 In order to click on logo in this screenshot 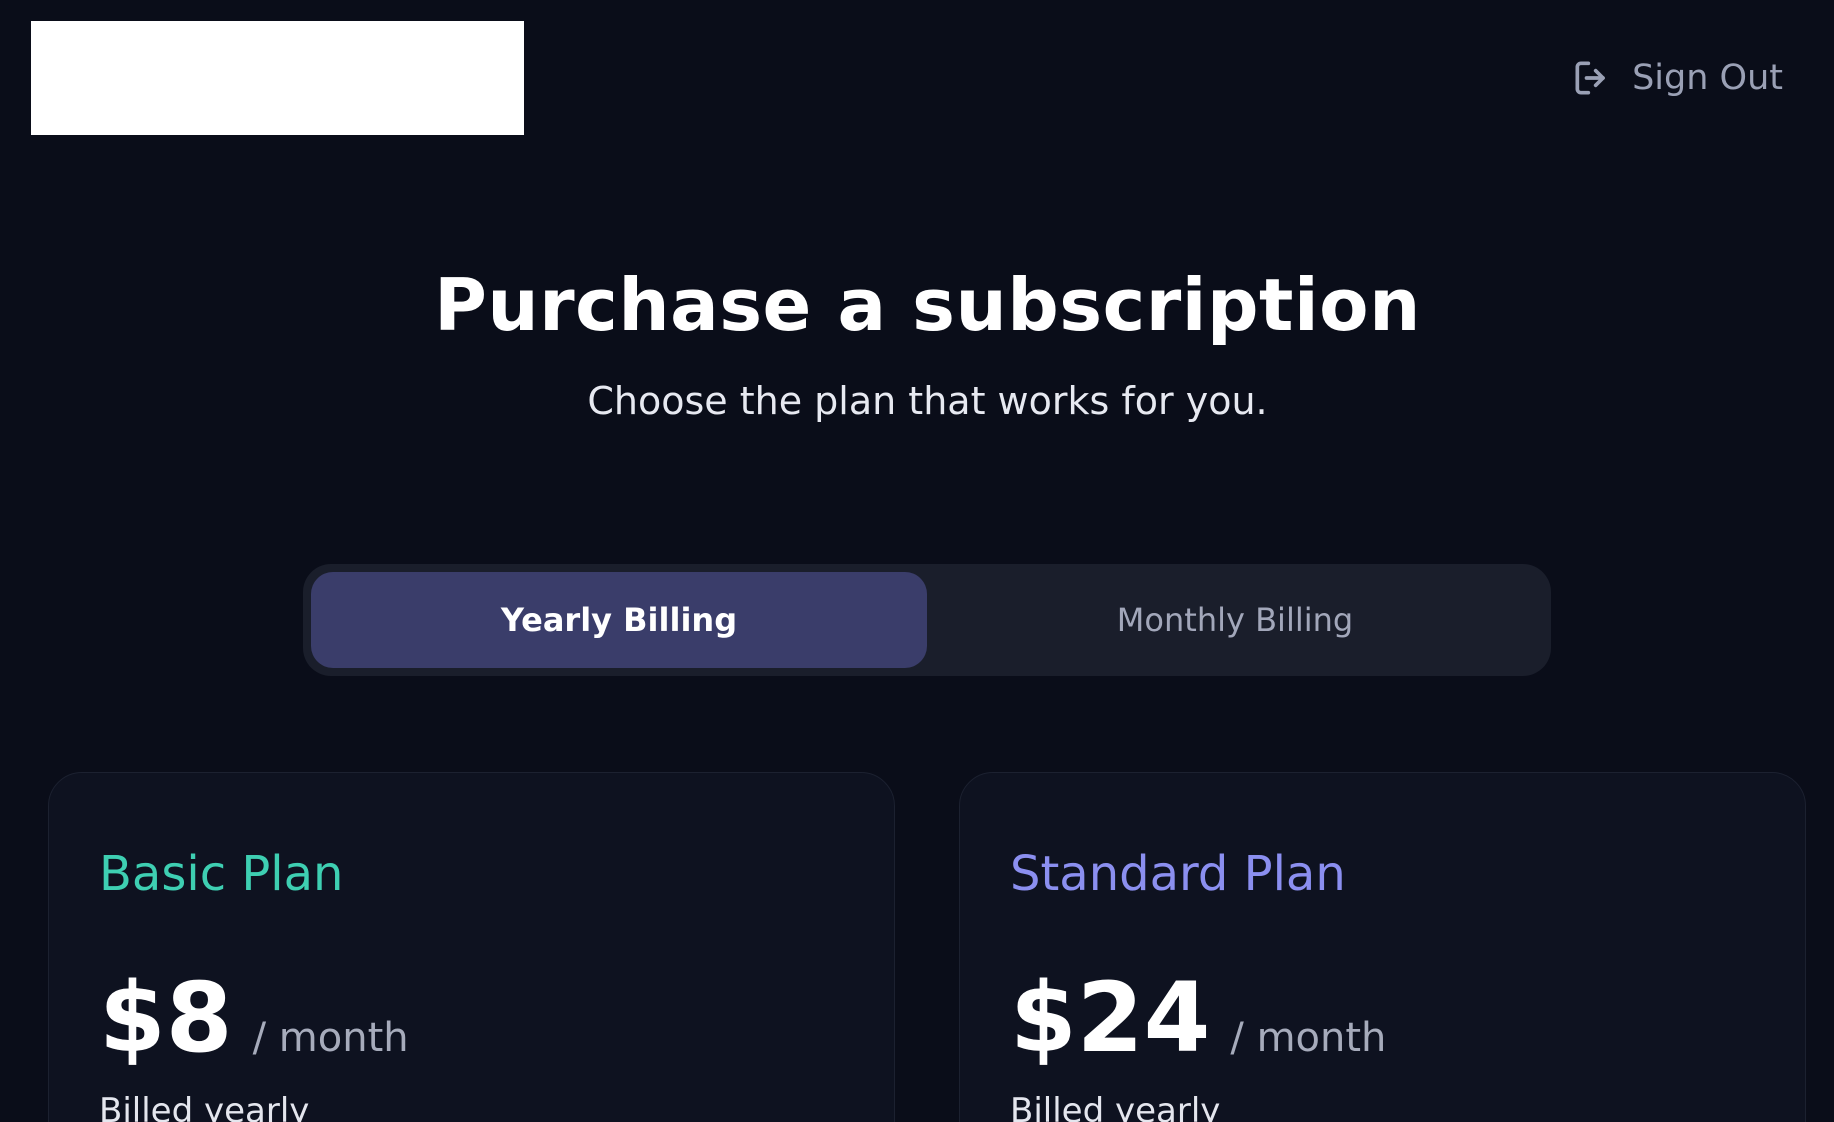, I will do `click(277, 78)`.